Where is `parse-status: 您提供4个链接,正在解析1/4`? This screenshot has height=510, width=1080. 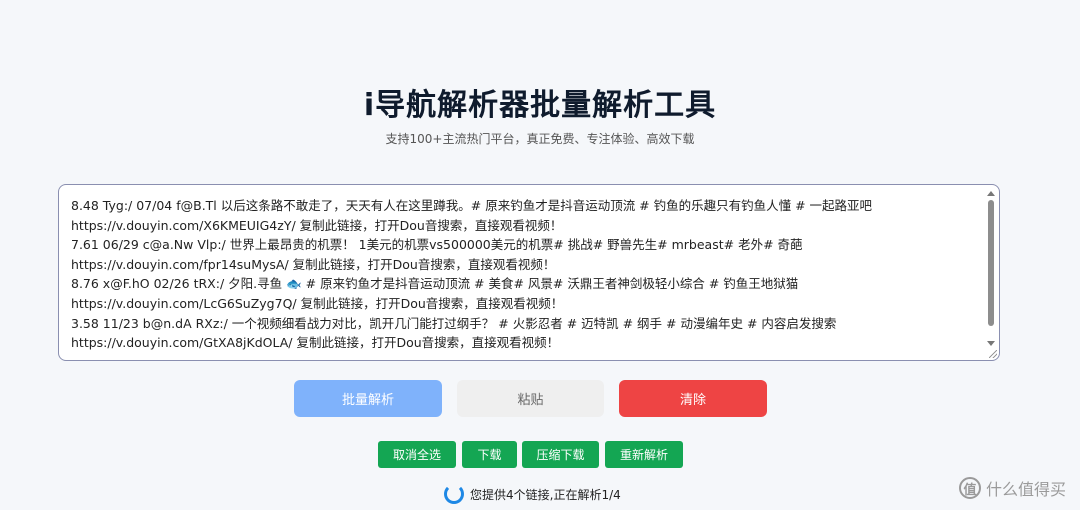 parse-status: 您提供4个链接,正在解析1/4 is located at coordinates (532, 494).